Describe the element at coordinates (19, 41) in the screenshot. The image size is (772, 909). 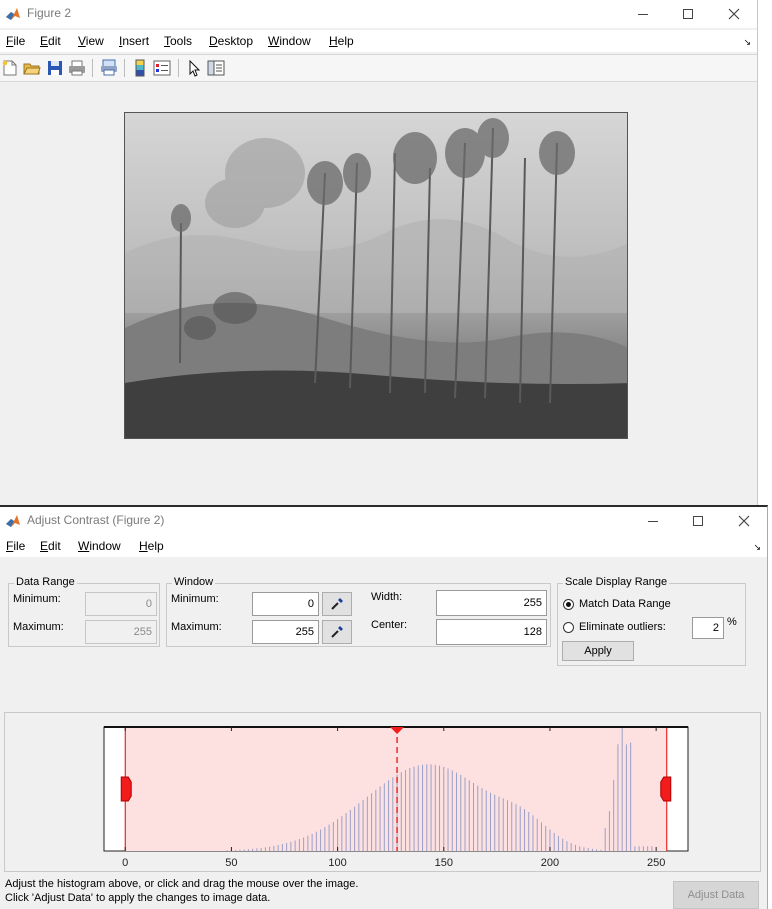
I see `menu-file-rest: ile` at that location.